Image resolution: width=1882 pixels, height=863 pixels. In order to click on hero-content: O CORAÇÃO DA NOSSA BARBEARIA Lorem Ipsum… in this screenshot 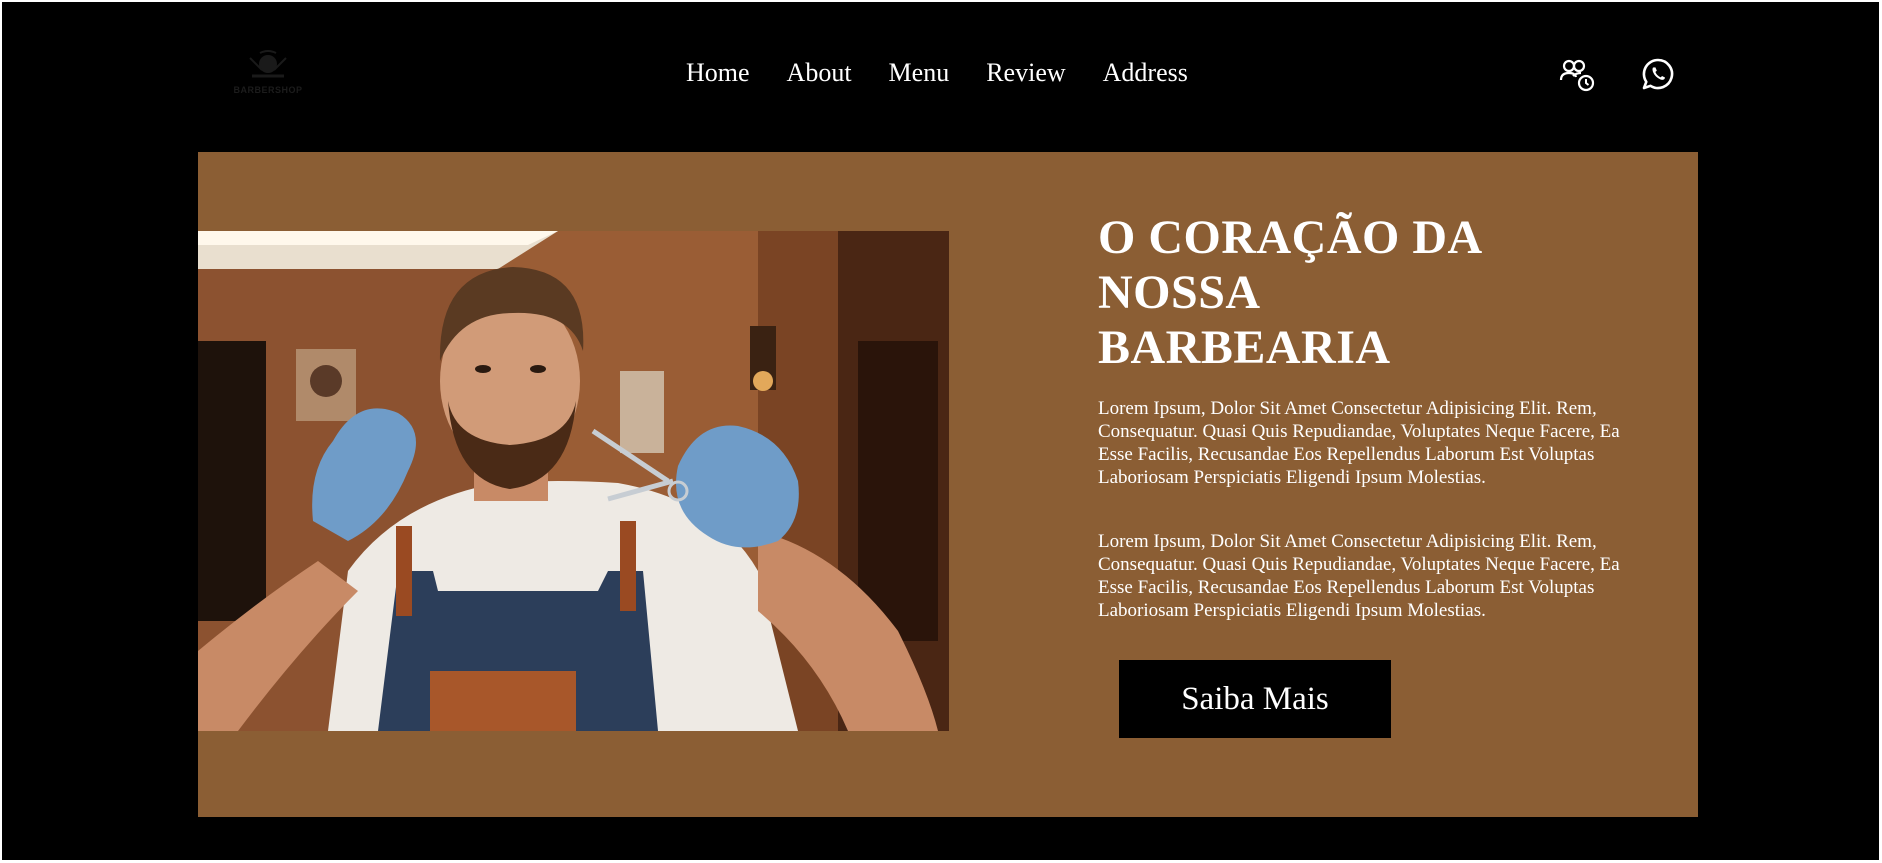, I will do `click(1378, 416)`.